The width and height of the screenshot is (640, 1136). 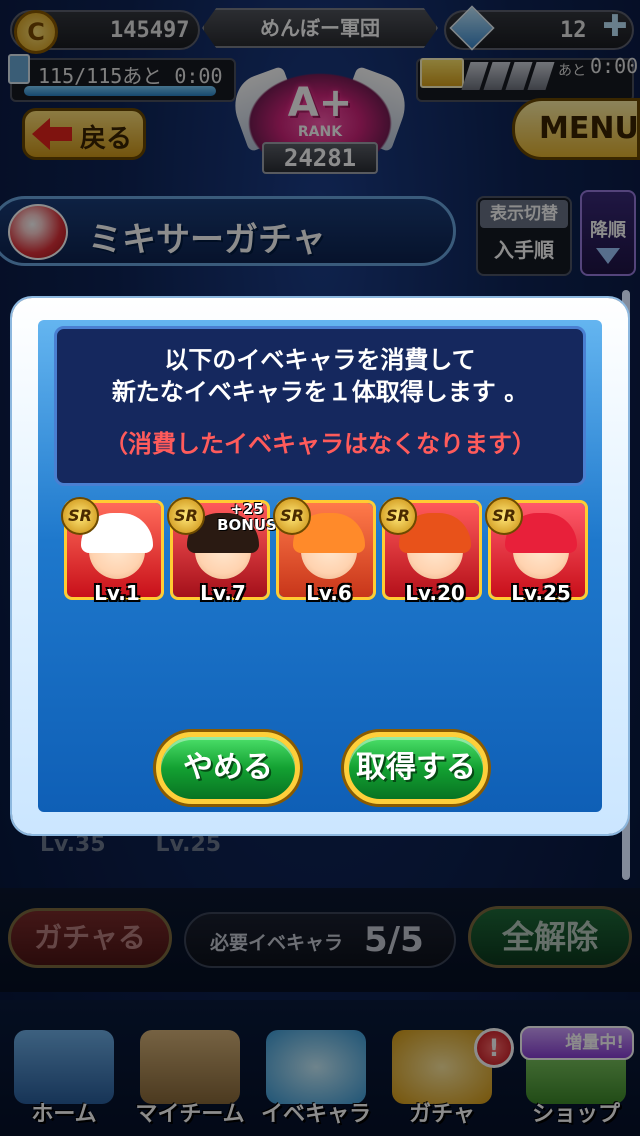 I want to click on message-line-2: 新たなイベキャラを１体取得します 。, so click(x=320, y=392).